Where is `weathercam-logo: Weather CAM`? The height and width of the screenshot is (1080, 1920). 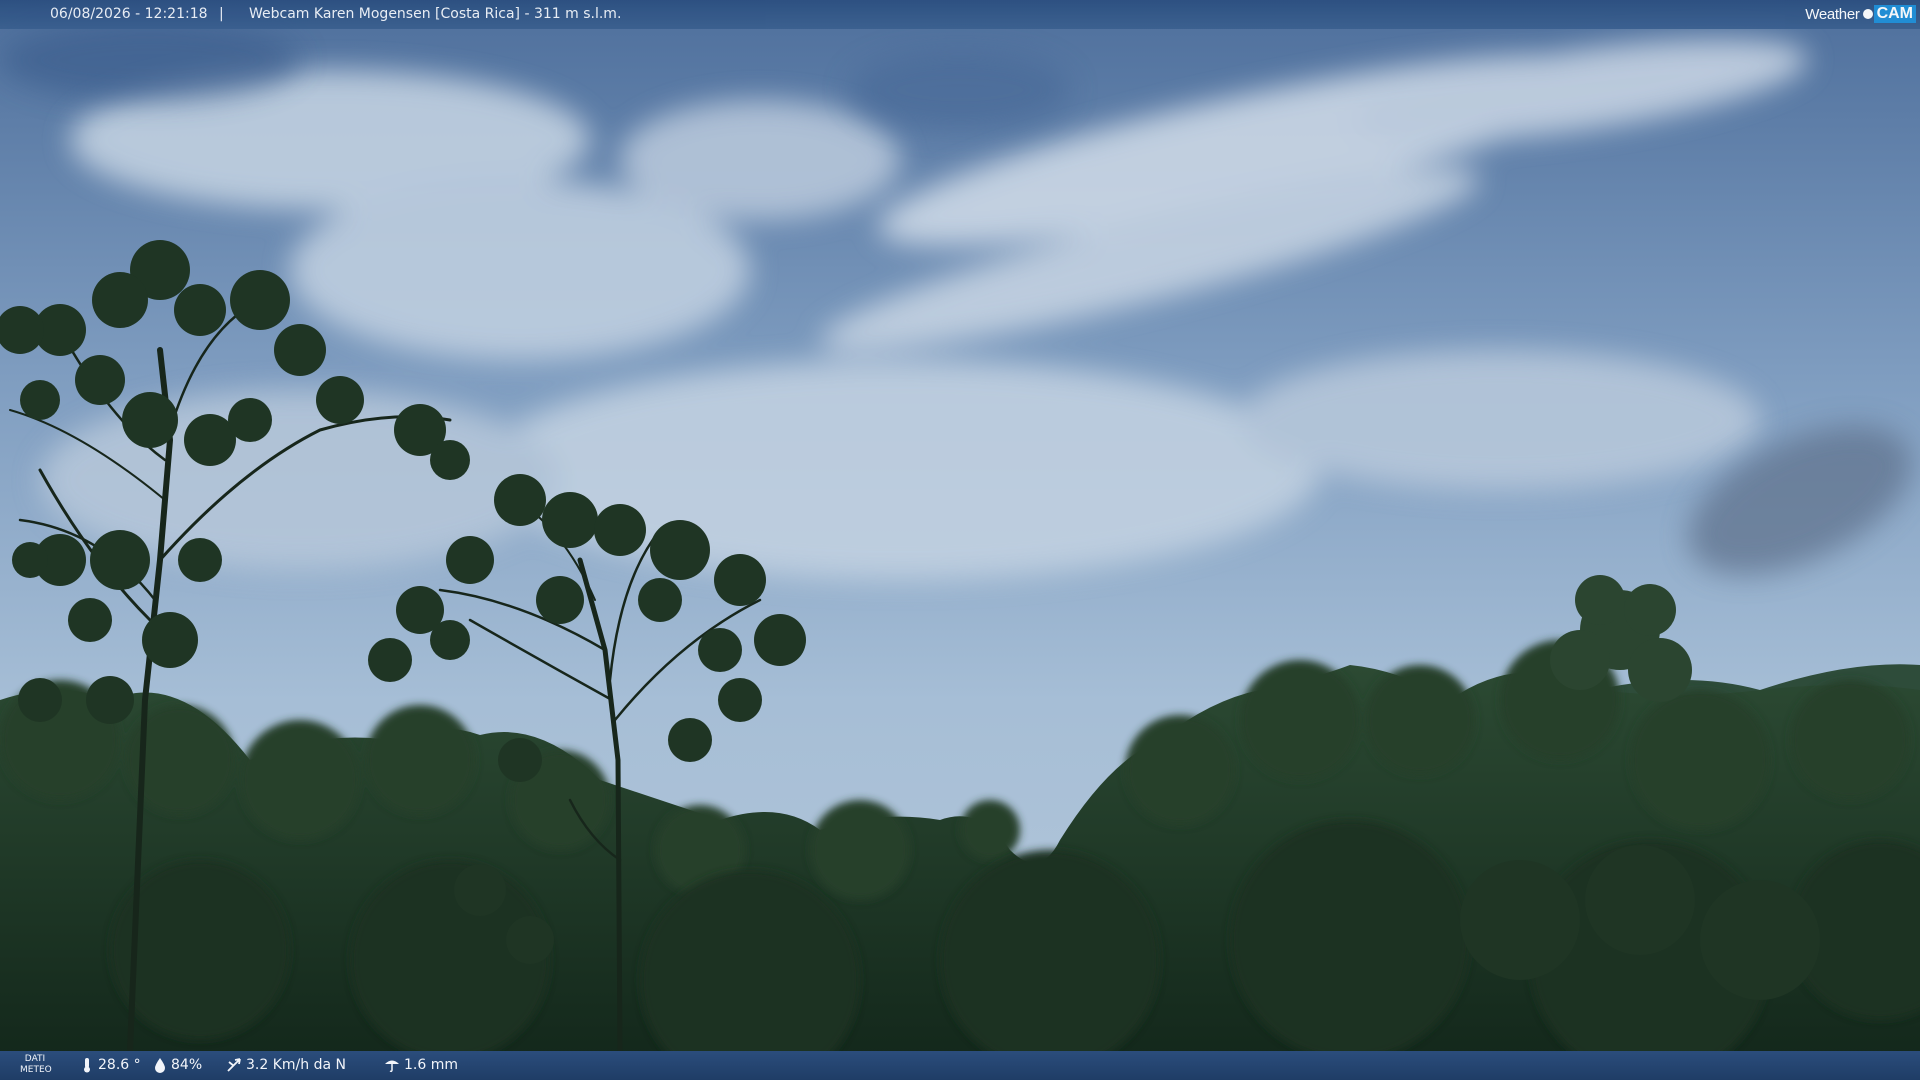 weathercam-logo: Weather CAM is located at coordinates (1860, 14).